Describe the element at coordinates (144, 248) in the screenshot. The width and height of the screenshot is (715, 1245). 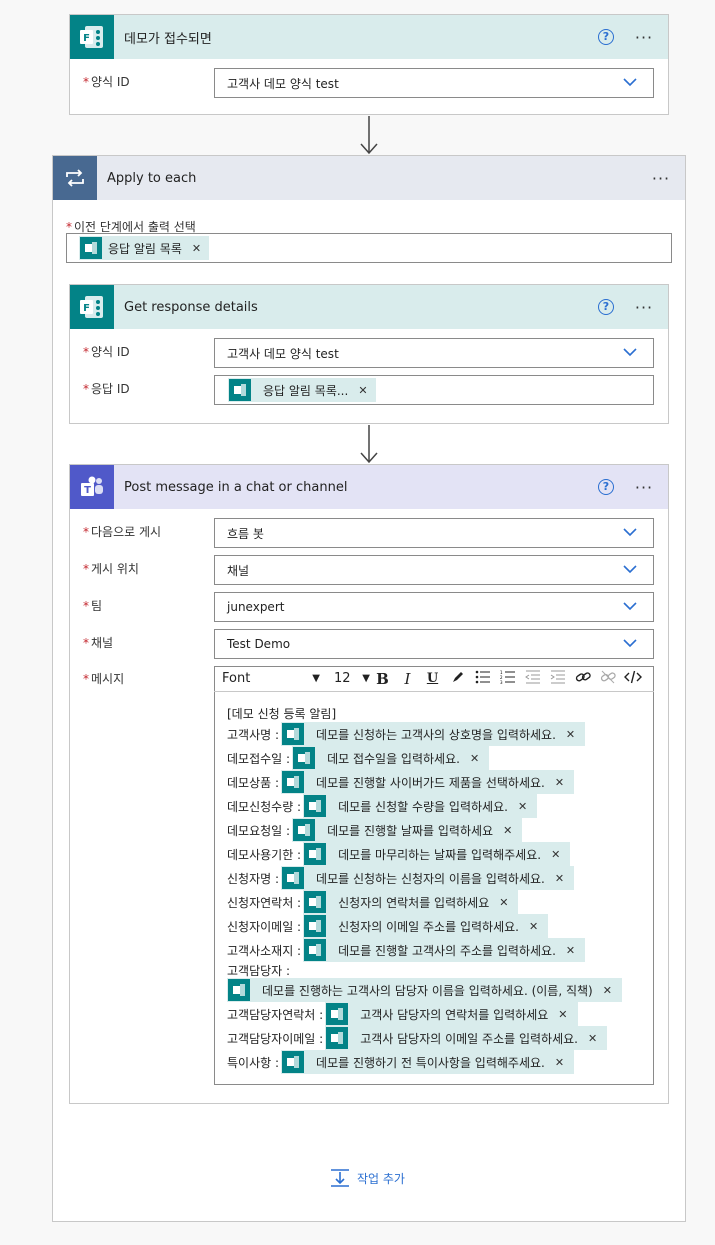
I see `token-response-list: 응답 알림 목록 ✕` at that location.